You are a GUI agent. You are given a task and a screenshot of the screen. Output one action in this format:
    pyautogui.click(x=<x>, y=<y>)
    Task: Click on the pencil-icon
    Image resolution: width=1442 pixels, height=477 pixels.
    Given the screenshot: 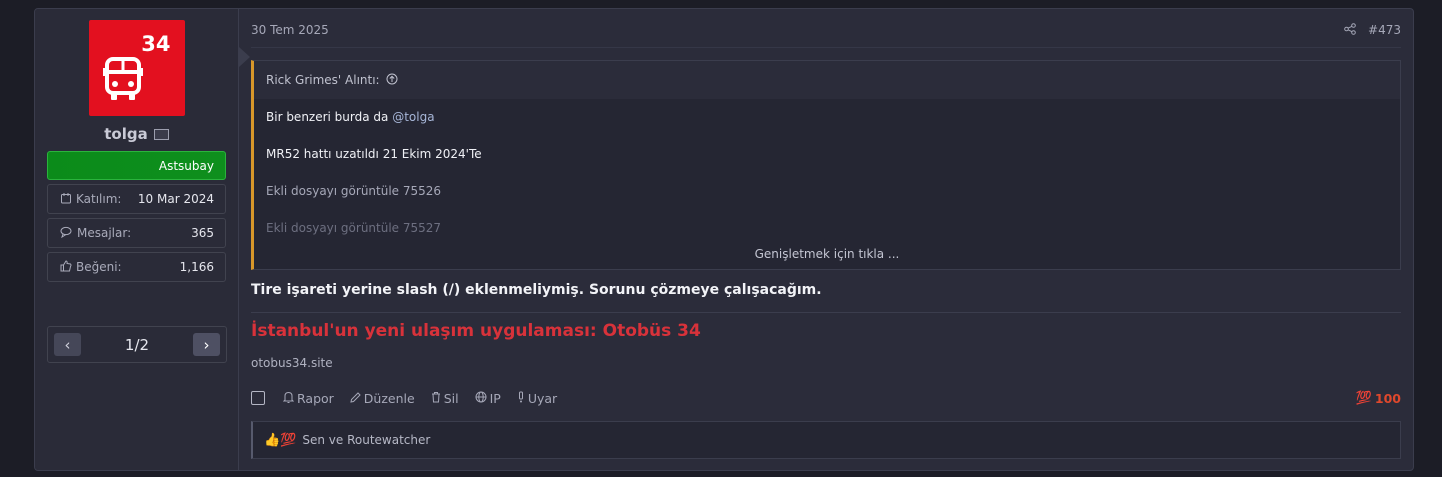 What is the action you would take?
    pyautogui.click(x=355, y=398)
    